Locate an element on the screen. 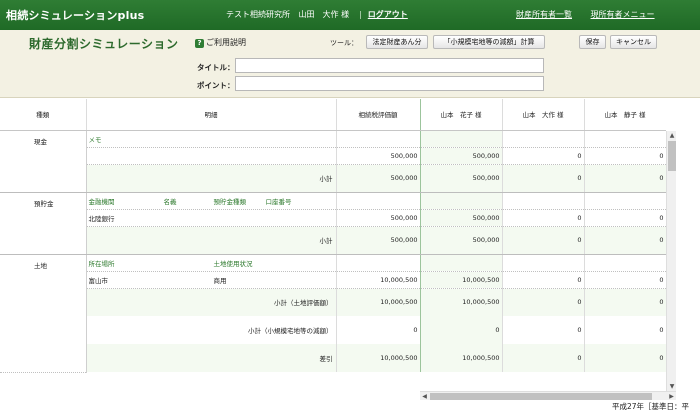  logout-link: ログアウト is located at coordinates (388, 14).